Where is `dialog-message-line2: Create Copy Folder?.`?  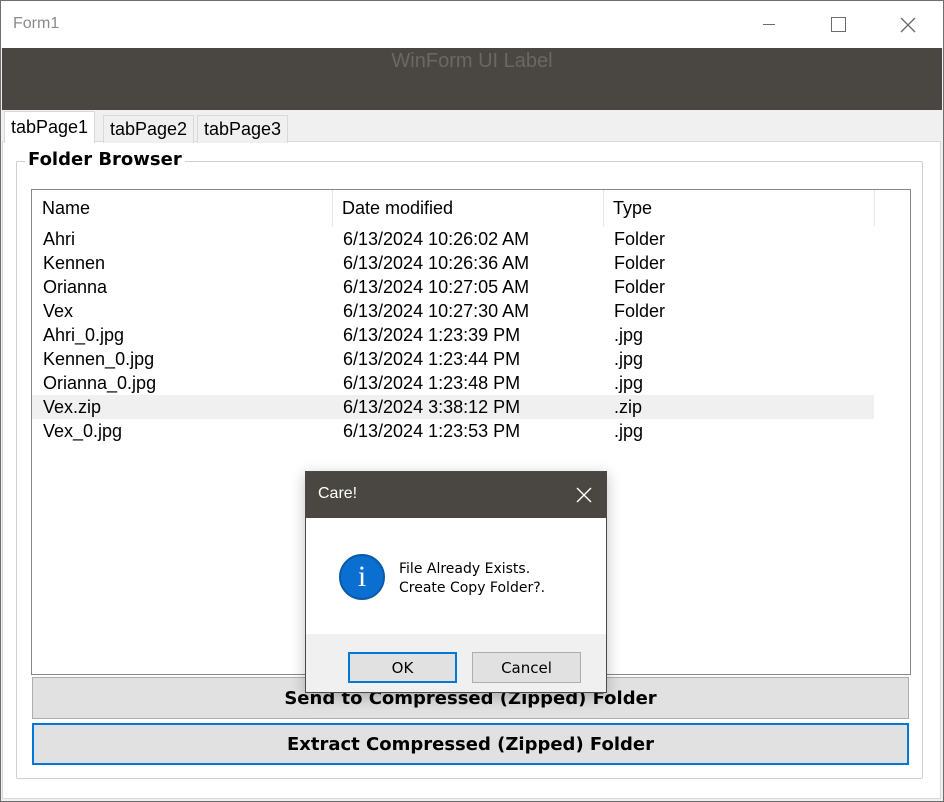
dialog-message-line2: Create Copy Folder?. is located at coordinates (472, 588).